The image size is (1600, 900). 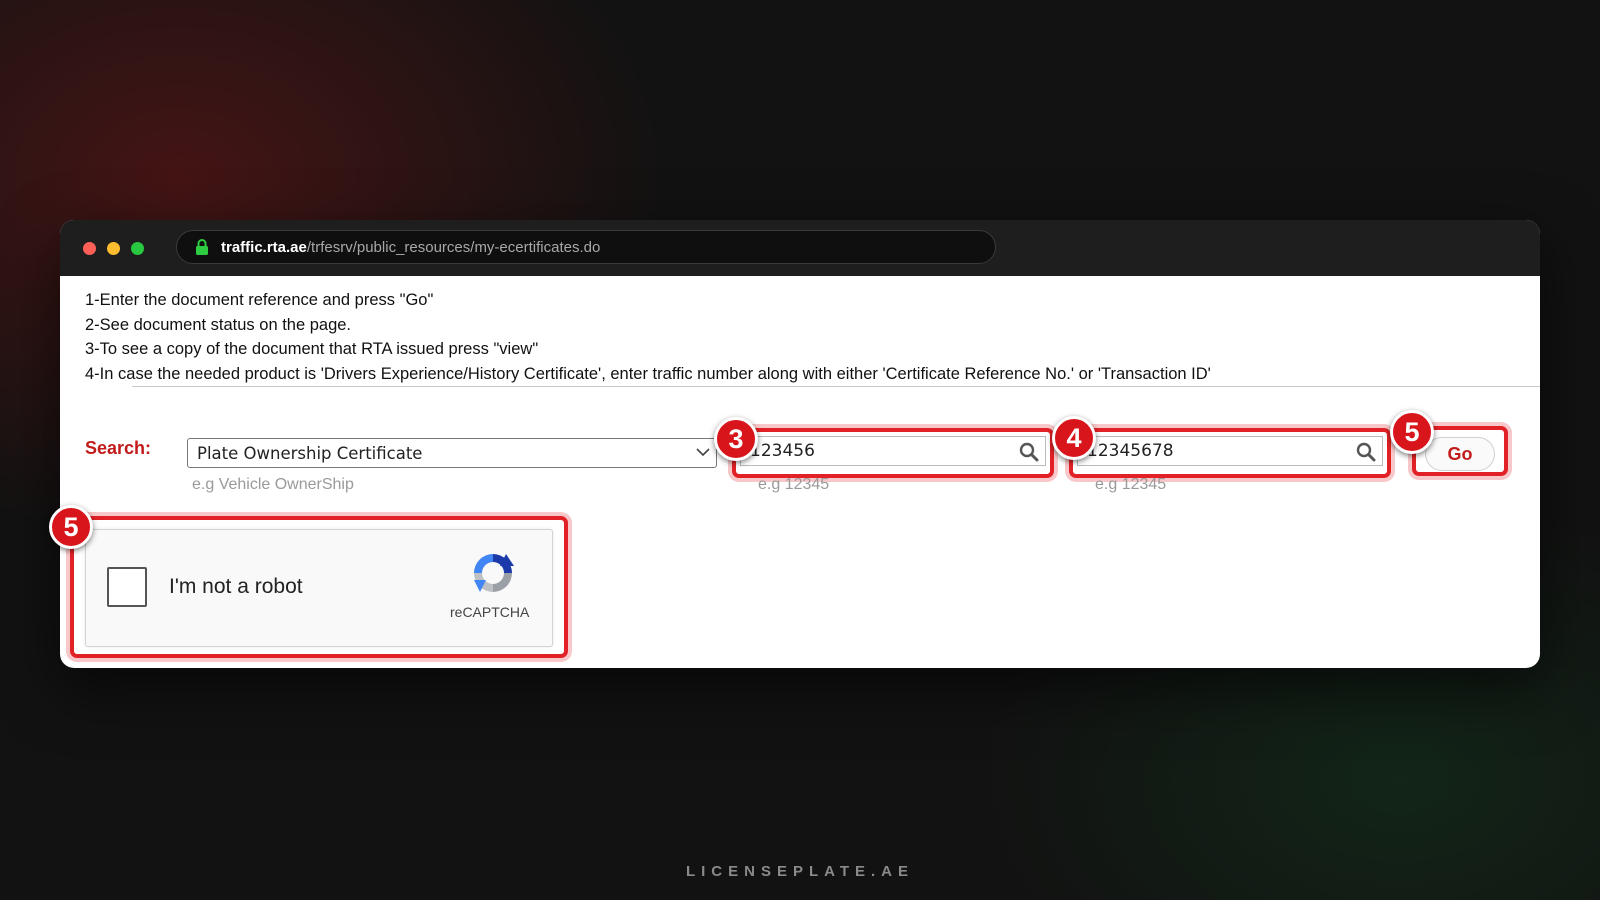 I want to click on document-type-select: Plate Ownership Certificate, so click(x=452, y=453).